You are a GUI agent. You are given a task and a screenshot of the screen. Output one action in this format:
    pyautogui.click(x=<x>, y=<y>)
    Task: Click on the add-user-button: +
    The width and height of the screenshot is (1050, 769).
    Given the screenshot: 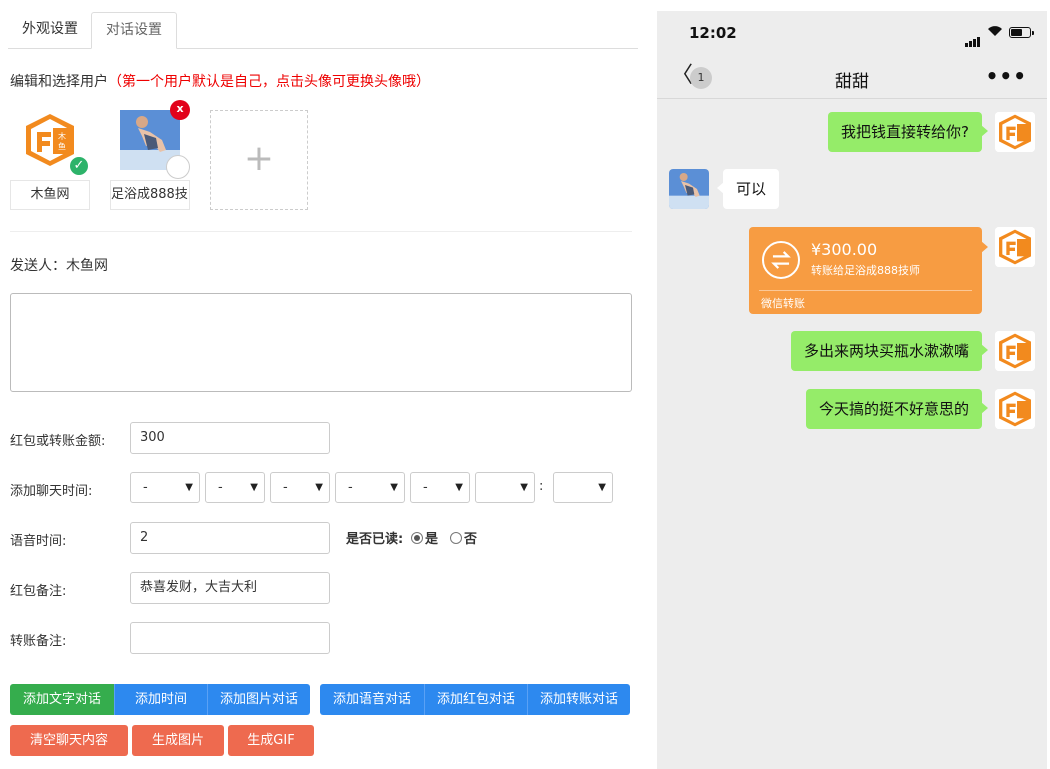 What is the action you would take?
    pyautogui.click(x=259, y=160)
    